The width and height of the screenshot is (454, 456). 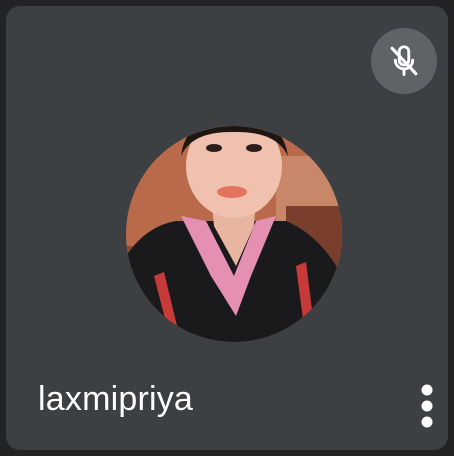 I want to click on more-vert-icon, so click(x=427, y=406).